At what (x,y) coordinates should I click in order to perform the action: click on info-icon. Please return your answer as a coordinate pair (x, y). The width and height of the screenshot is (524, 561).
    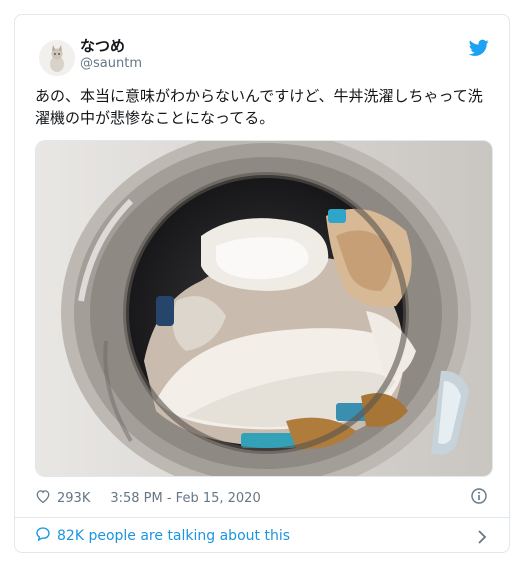
    Looking at the image, I should click on (479, 496).